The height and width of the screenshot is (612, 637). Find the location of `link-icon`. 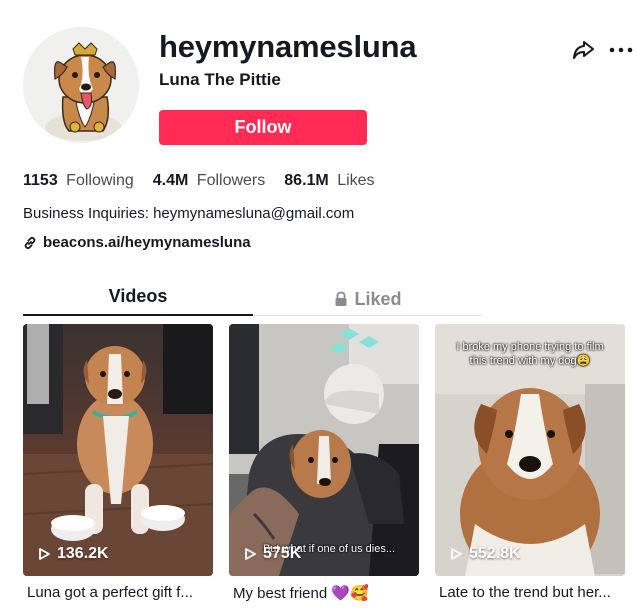

link-icon is located at coordinates (30, 242).